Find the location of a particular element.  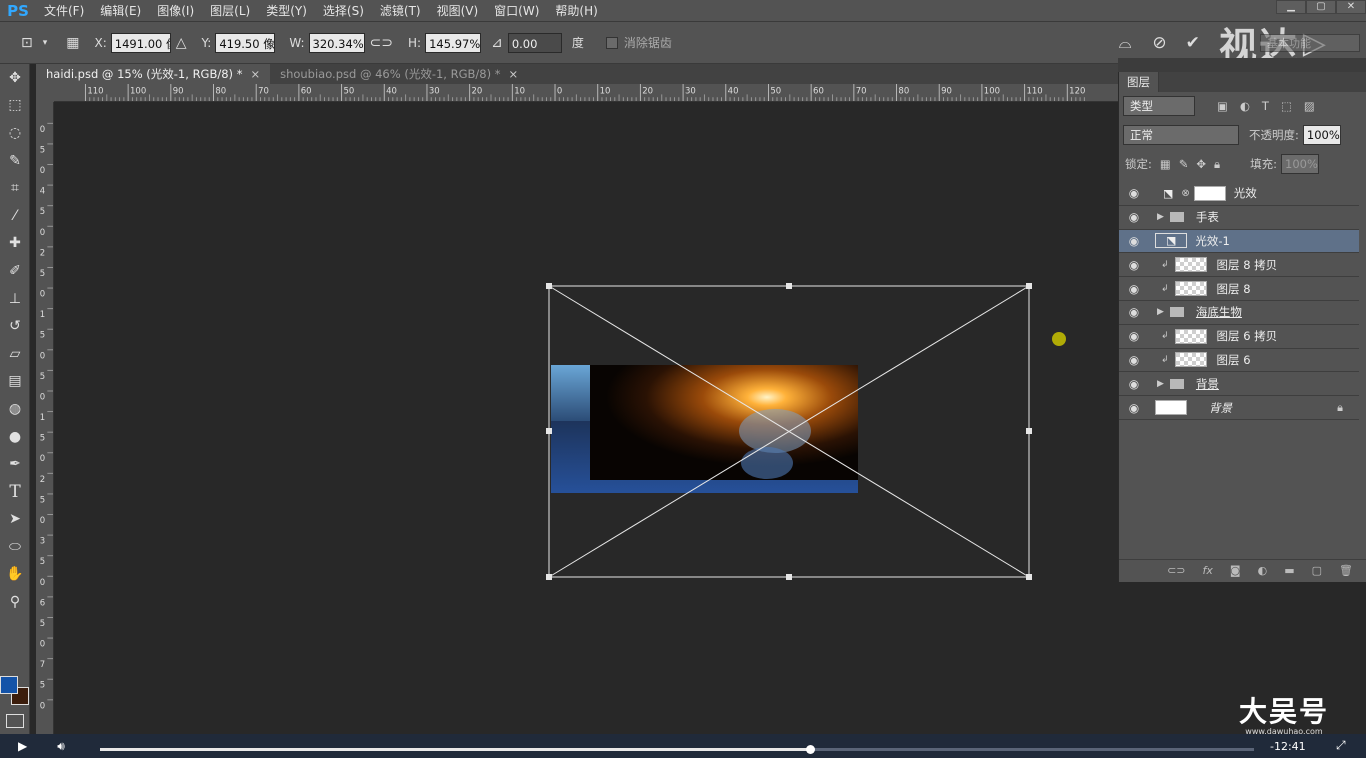

stamp-tool-icon: ⊥ is located at coordinates (15, 299).